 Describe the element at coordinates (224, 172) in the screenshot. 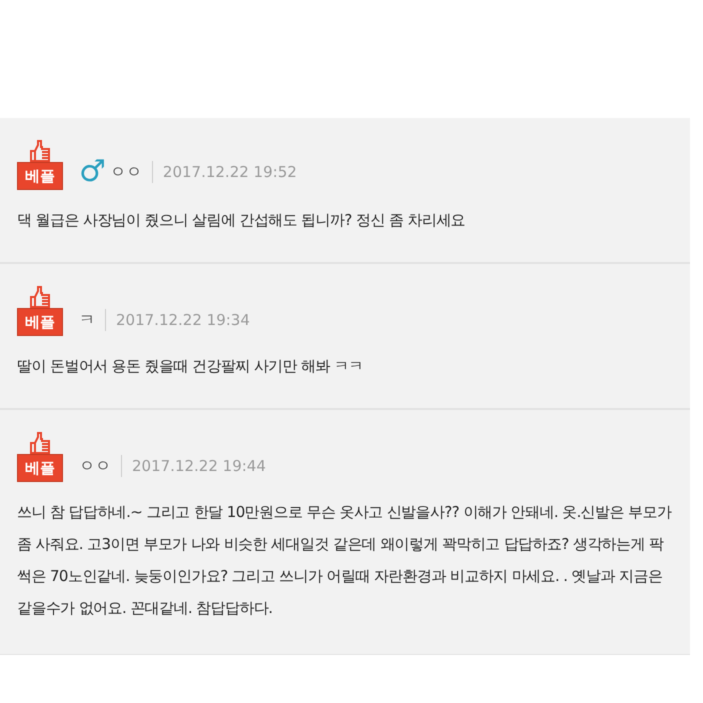

I see `comment-date: 2017.12.22 19:52` at that location.